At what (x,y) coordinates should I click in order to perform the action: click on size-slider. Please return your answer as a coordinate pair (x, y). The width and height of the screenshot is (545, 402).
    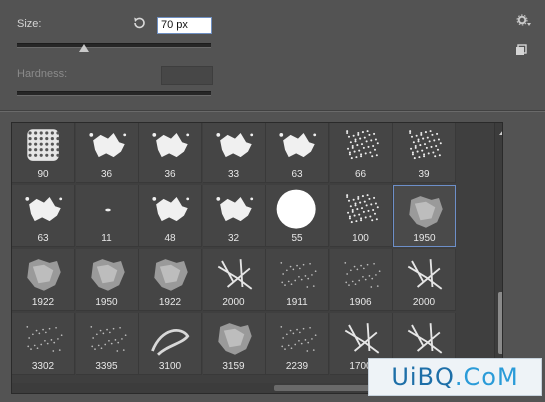
    Looking at the image, I should click on (114, 45).